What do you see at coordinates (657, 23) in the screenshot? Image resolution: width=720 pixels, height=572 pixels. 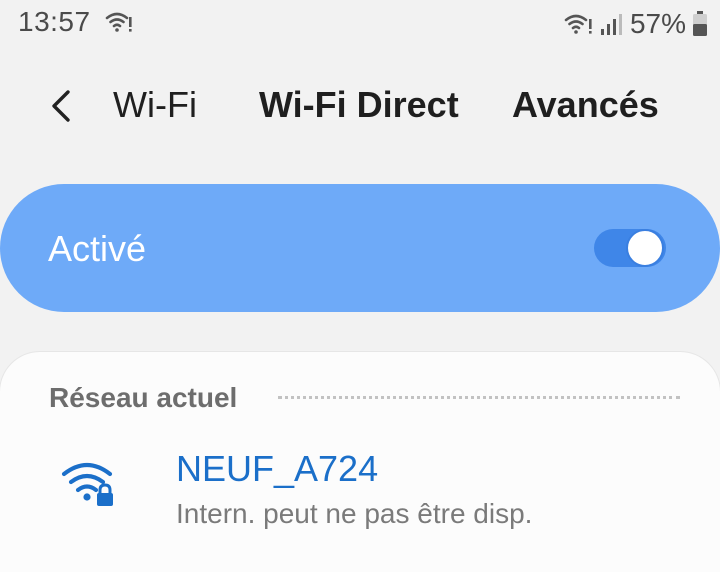 I see `battery-percent: 57%` at bounding box center [657, 23].